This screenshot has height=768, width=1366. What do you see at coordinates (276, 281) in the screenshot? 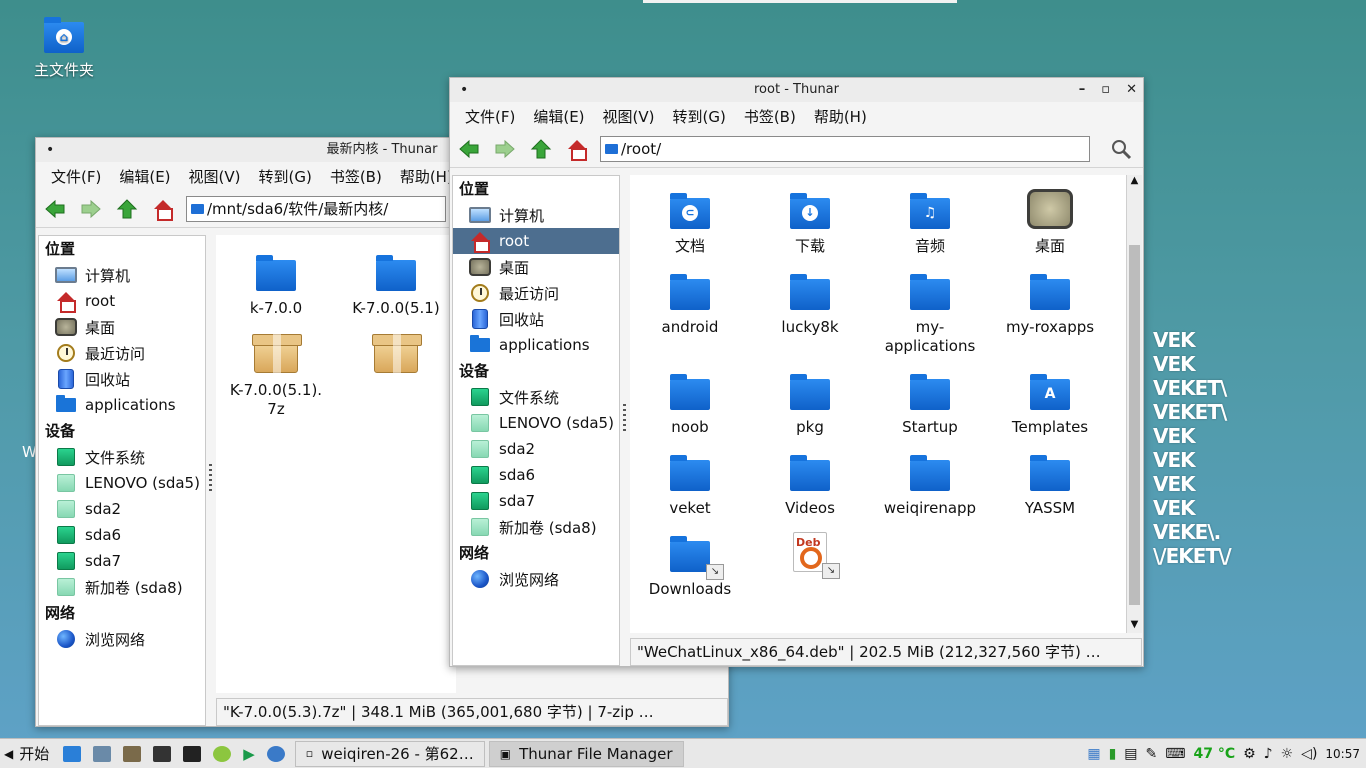
I see `file-item: k-7.0.0` at bounding box center [276, 281].